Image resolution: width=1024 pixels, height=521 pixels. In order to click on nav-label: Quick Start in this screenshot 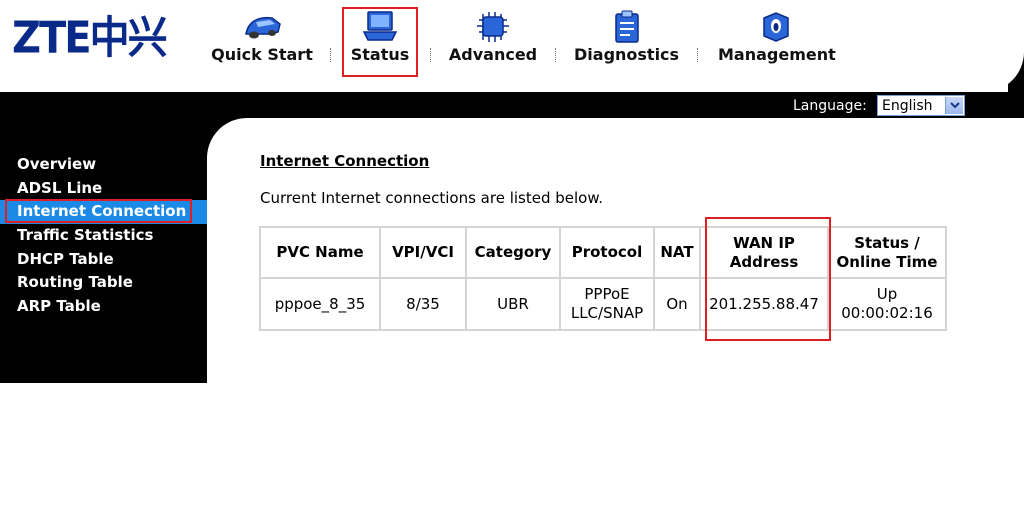, I will do `click(262, 54)`.